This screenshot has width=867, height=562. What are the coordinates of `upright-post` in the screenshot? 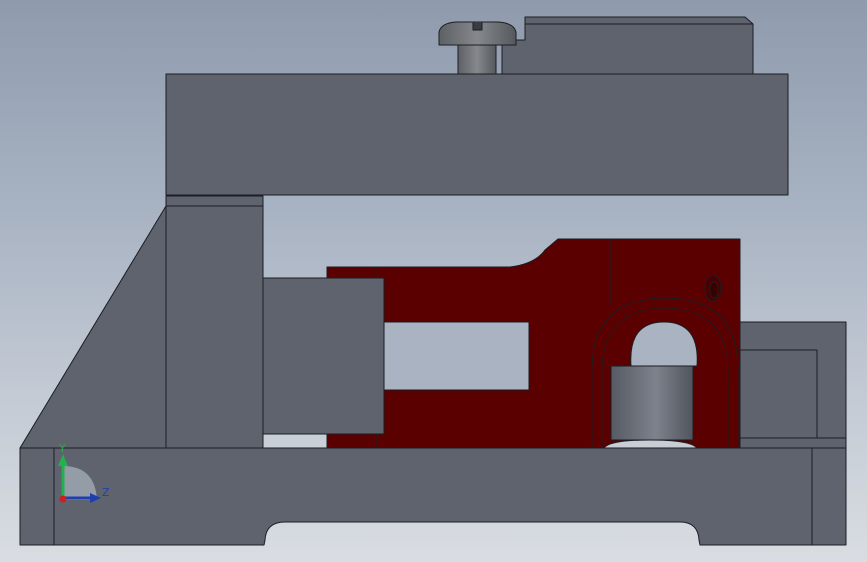 It's located at (214, 322).